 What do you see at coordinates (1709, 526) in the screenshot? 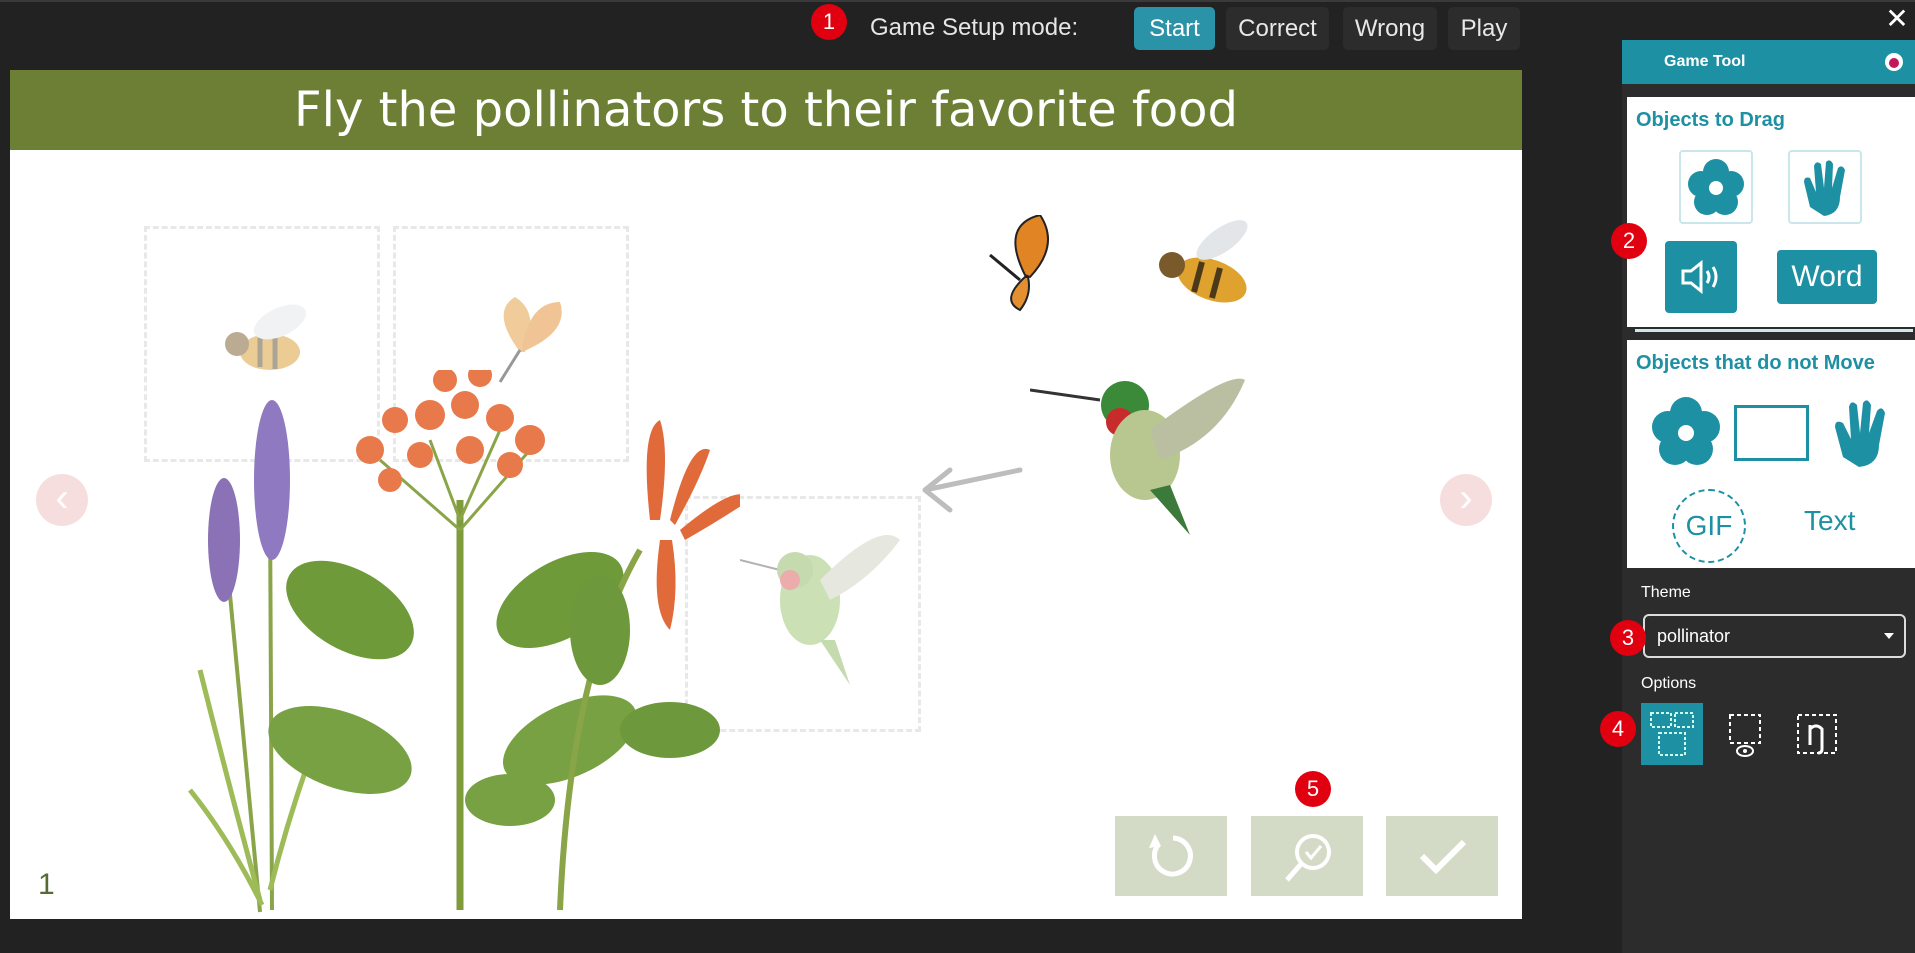
I see `static-gif-tile: GIF` at bounding box center [1709, 526].